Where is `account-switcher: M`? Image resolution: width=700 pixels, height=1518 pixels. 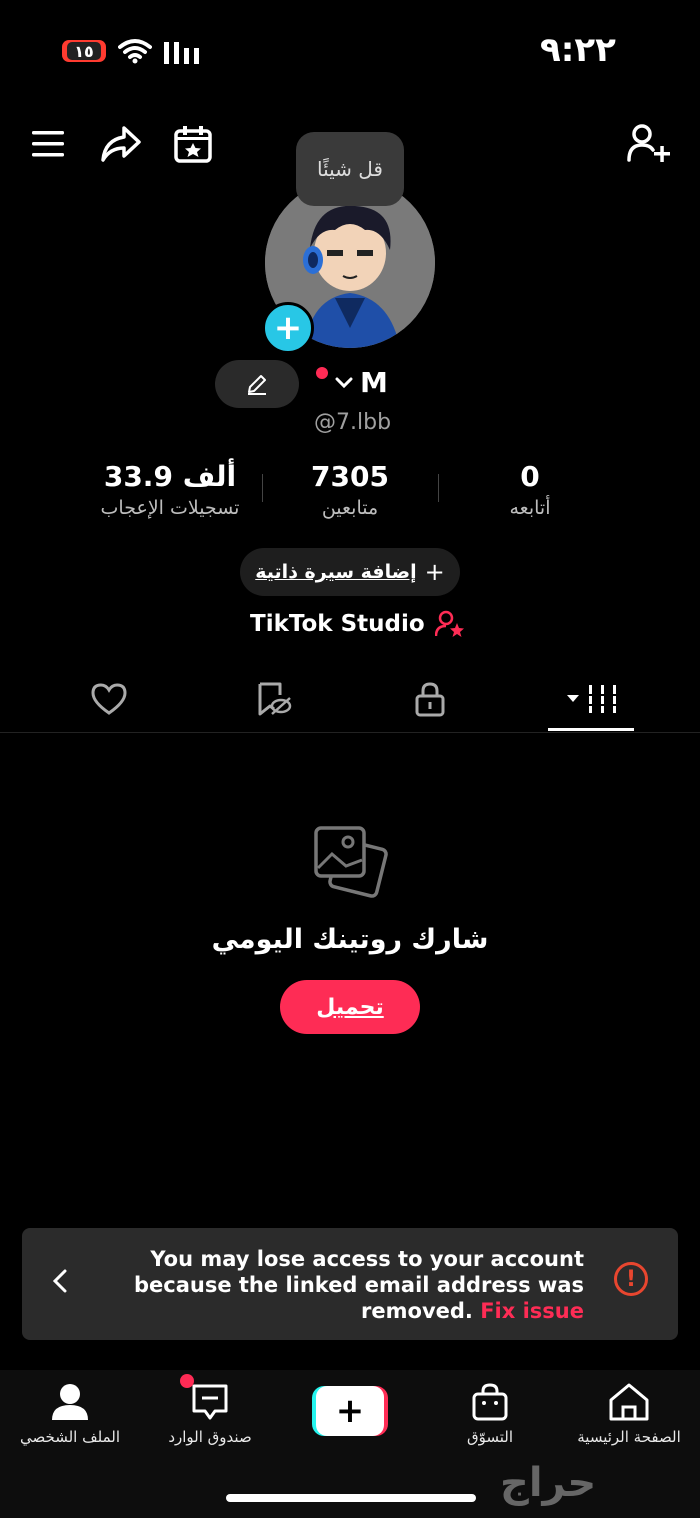
account-switcher: M is located at coordinates (352, 382).